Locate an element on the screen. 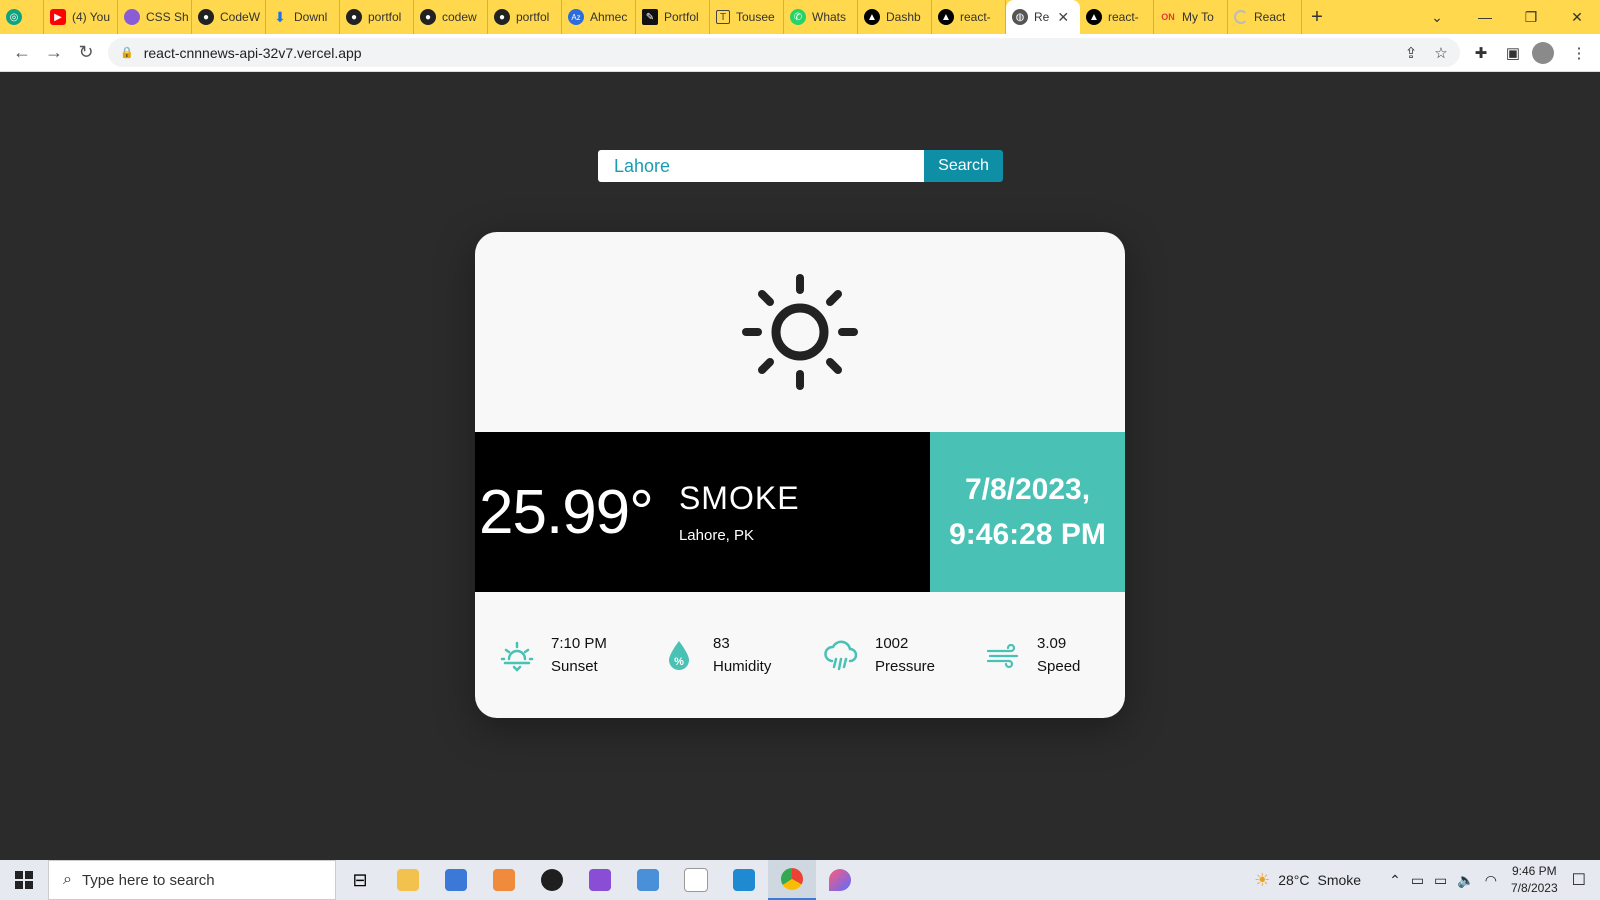  pressure-icon is located at coordinates (841, 655).